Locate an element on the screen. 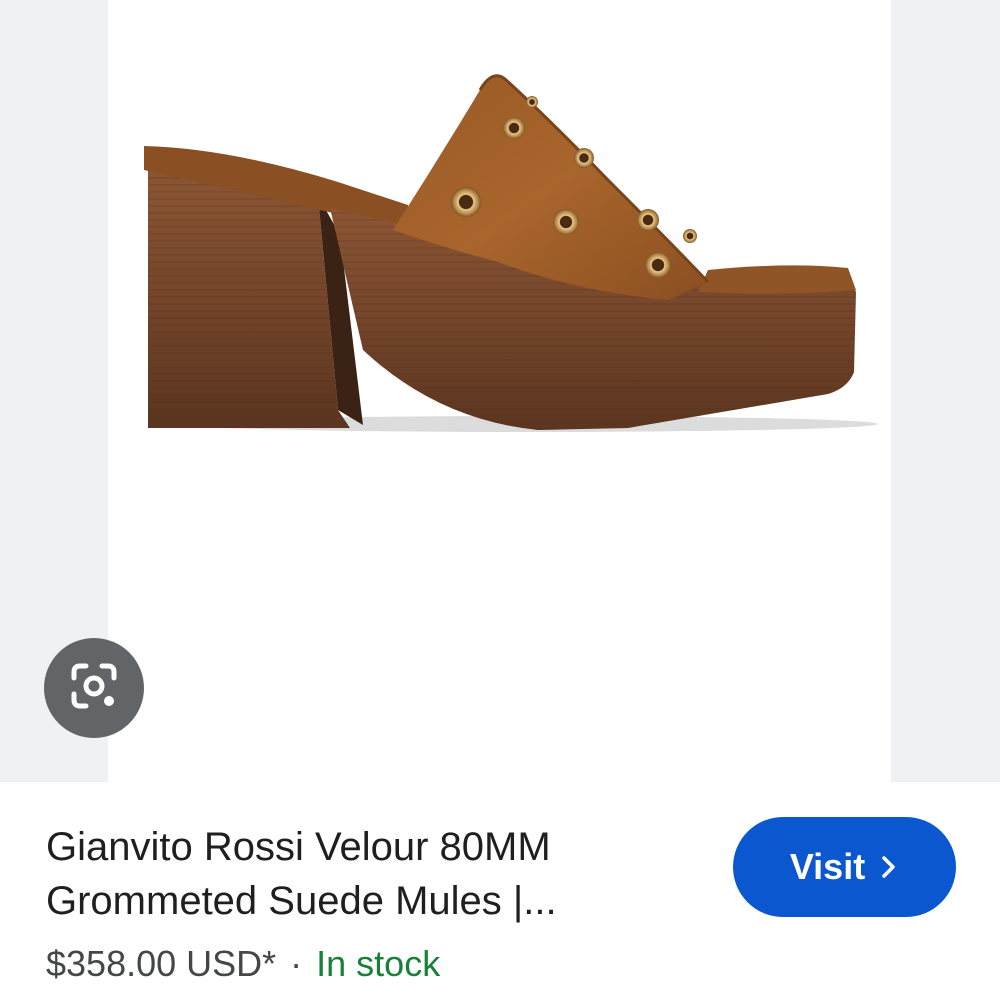 This screenshot has height=1001, width=1000. lens-search-button is located at coordinates (94, 688).